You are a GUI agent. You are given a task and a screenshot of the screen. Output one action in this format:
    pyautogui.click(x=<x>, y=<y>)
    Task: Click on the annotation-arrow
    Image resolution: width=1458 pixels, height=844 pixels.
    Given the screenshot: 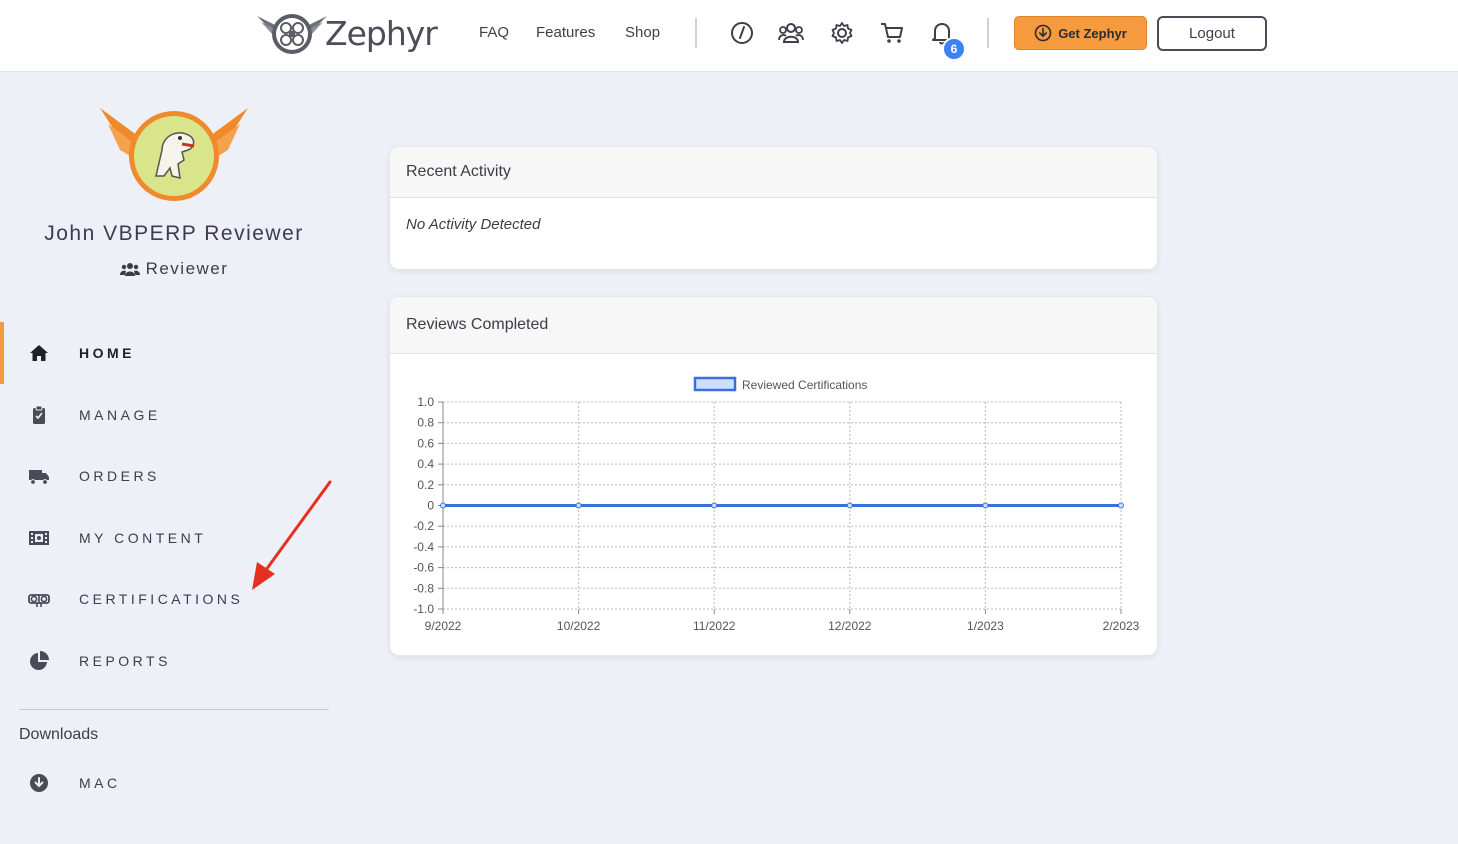 What is the action you would take?
    pyautogui.click(x=292, y=535)
    